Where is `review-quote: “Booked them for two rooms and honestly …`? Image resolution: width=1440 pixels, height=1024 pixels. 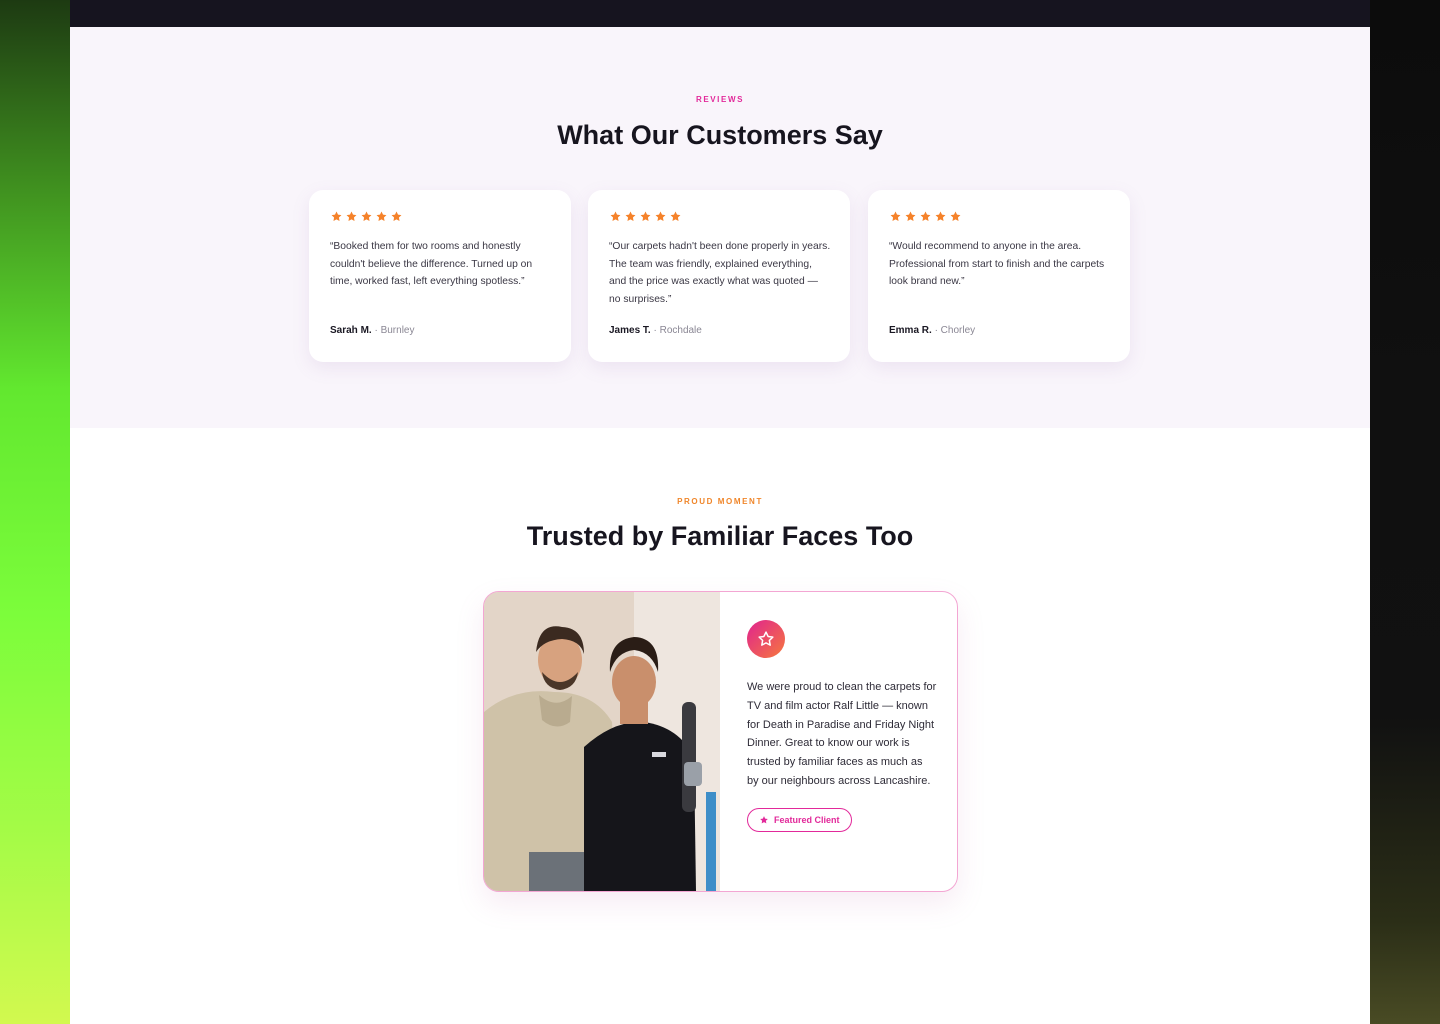 review-quote: “Booked them for two rooms and honestly … is located at coordinates (431, 264).